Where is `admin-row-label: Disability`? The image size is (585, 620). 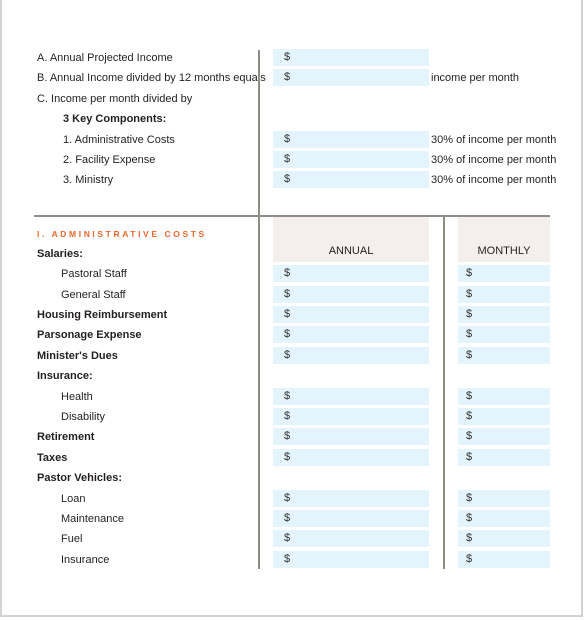 admin-row-label: Disability is located at coordinates (83, 417).